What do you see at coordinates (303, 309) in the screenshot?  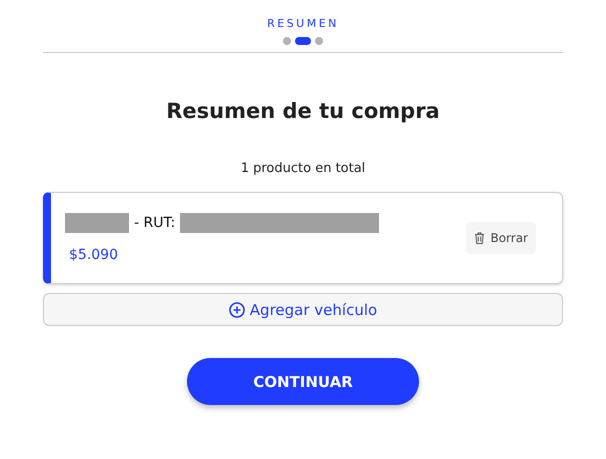 I see `add-vehicle-button: Agregar vehículo` at bounding box center [303, 309].